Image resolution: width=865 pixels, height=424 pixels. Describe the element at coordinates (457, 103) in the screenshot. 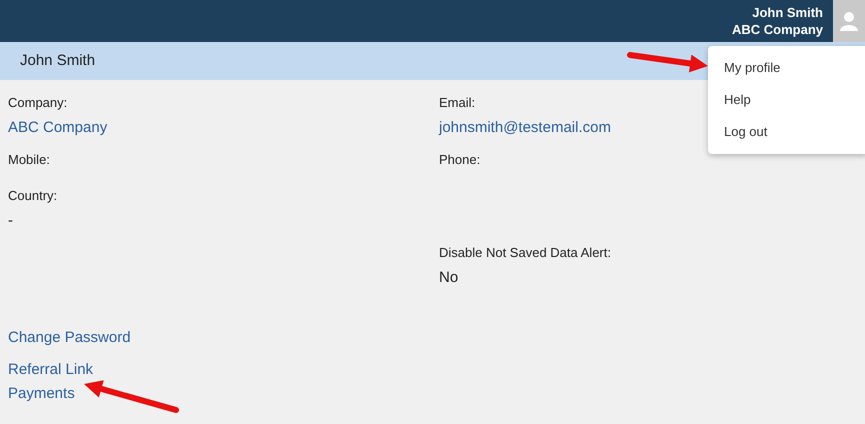

I see `field-label: Email:` at that location.